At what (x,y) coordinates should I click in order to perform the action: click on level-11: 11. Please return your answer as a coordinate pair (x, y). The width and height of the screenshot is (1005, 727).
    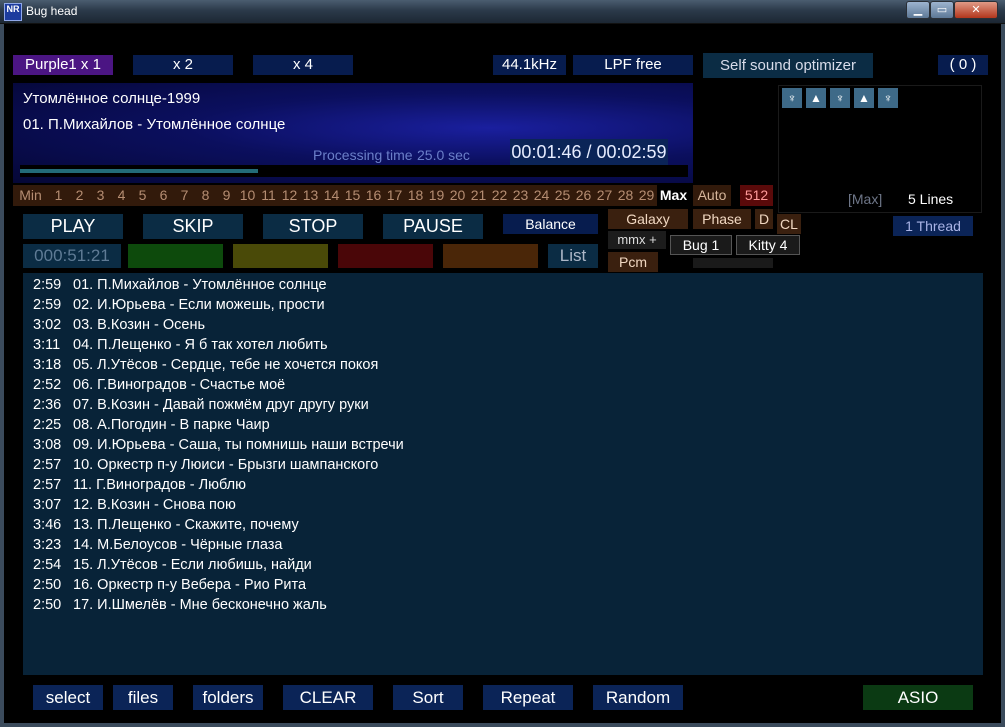
    Looking at the image, I should click on (268, 195).